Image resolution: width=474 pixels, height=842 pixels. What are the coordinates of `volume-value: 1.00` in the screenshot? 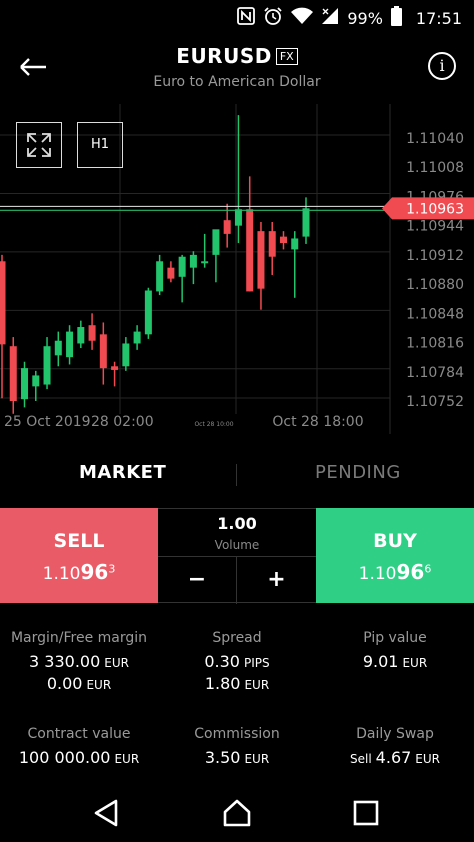 It's located at (237, 523).